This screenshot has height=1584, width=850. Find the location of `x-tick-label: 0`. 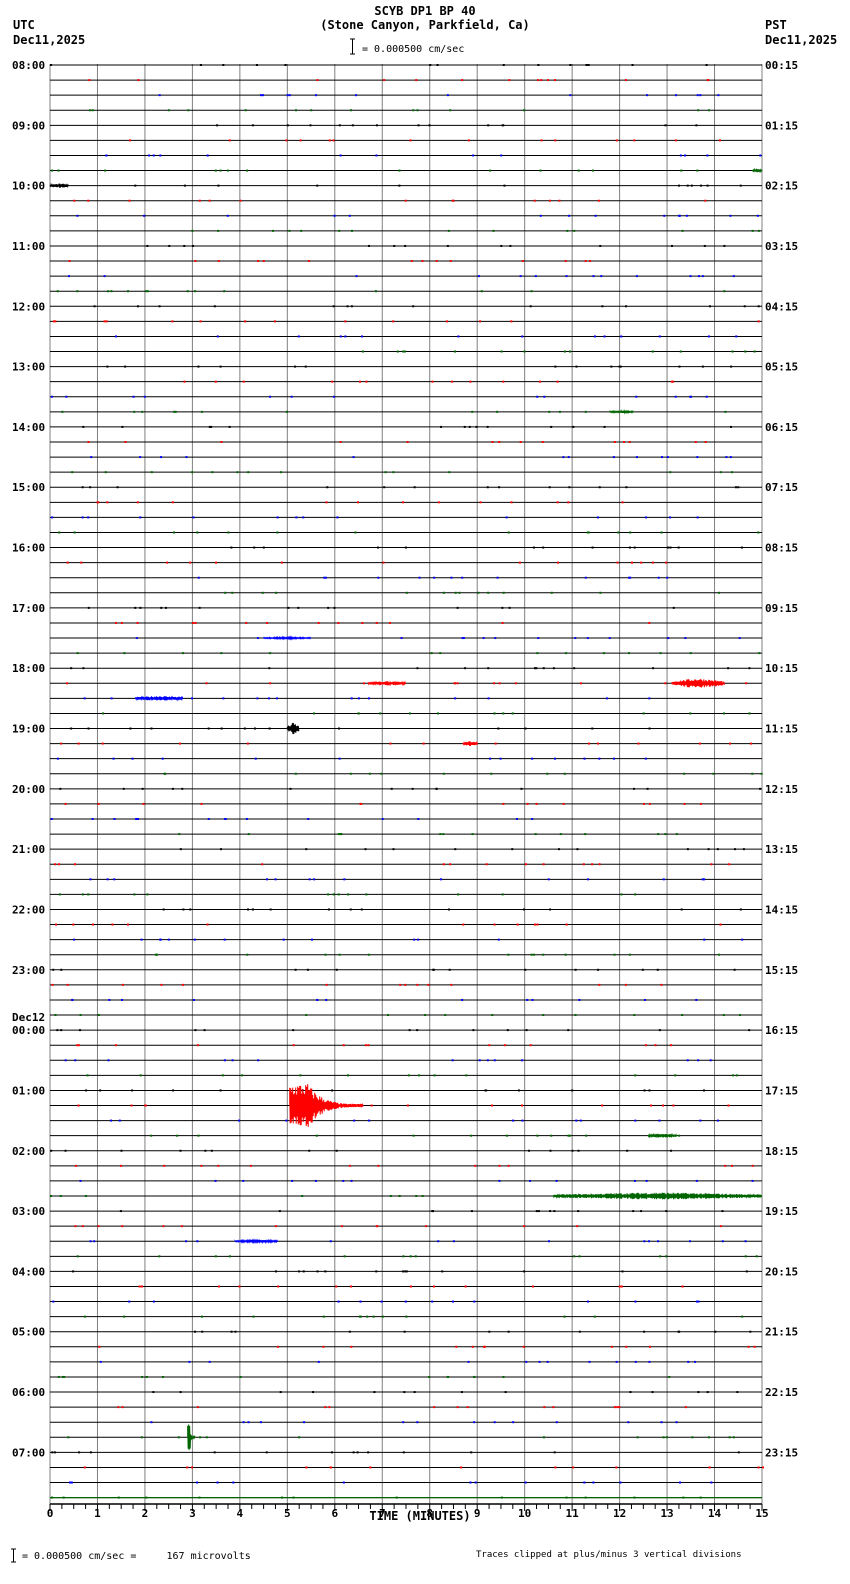

x-tick-label: 0 is located at coordinates (50, 1513).